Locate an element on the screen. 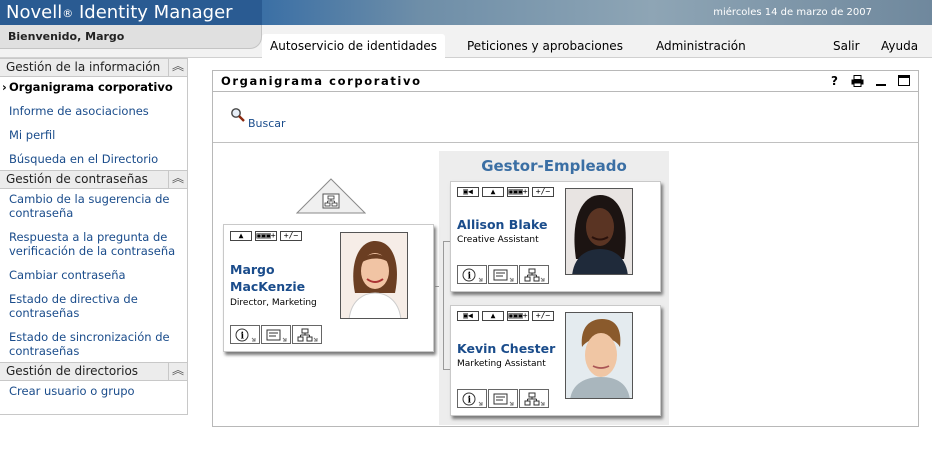 This screenshot has height=464, width=932. sidebar-item-cambiar-contrasena: Cambiar contraseña is located at coordinates (98, 275).